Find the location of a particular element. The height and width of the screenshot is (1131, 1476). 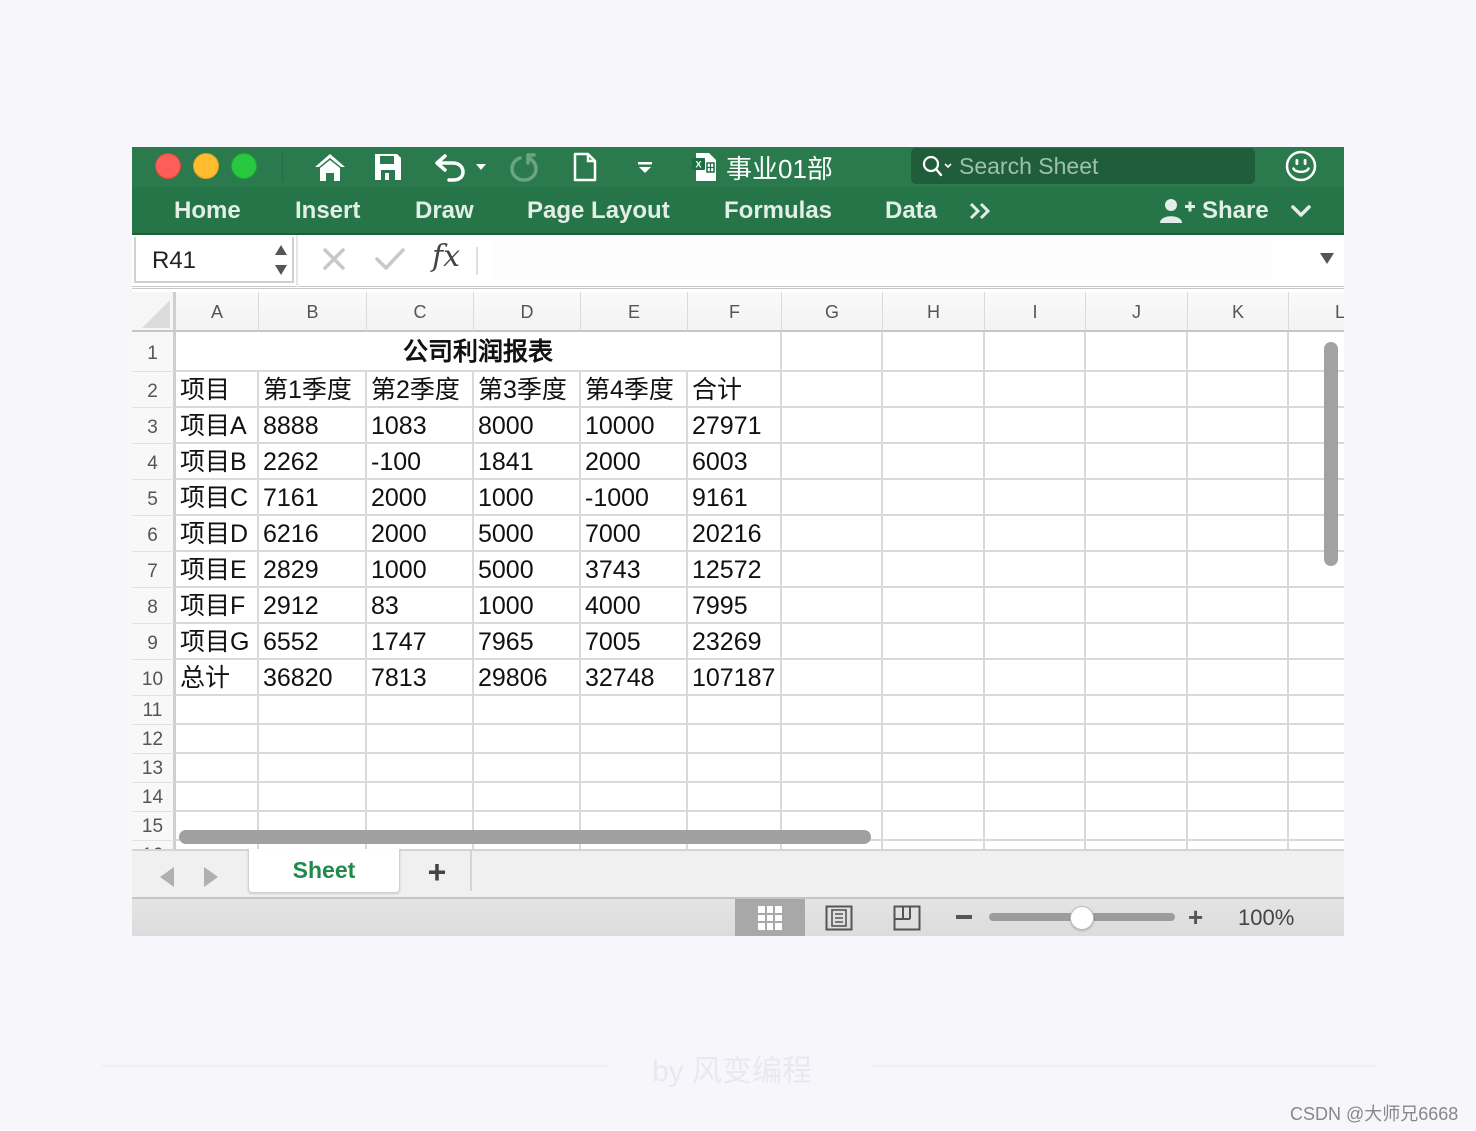

row-header: 13 is located at coordinates (154, 768).